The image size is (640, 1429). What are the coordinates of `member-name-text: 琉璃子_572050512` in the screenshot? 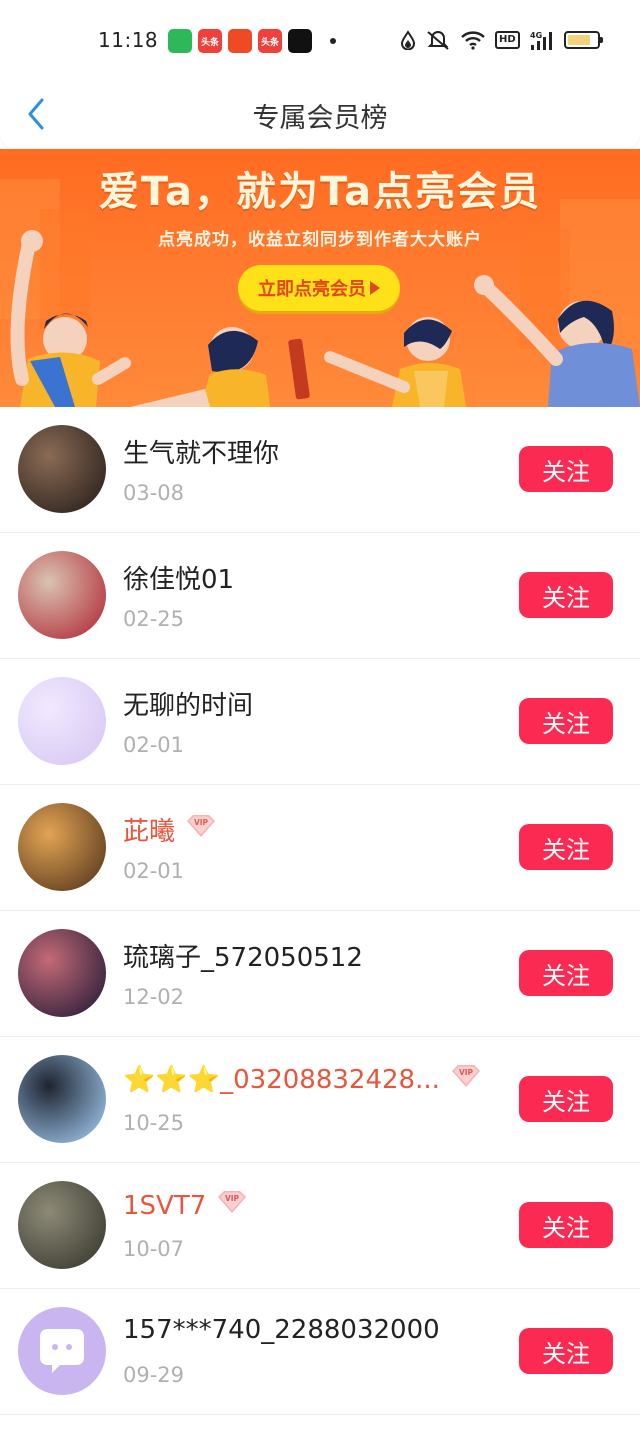 It's located at (243, 958).